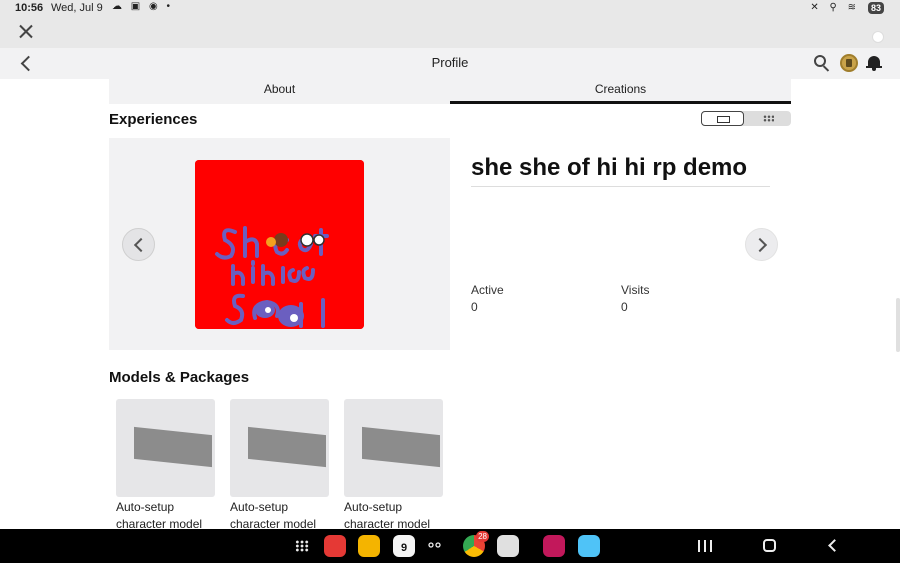  What do you see at coordinates (878, 37) in the screenshot?
I see `window-dot-icon` at bounding box center [878, 37].